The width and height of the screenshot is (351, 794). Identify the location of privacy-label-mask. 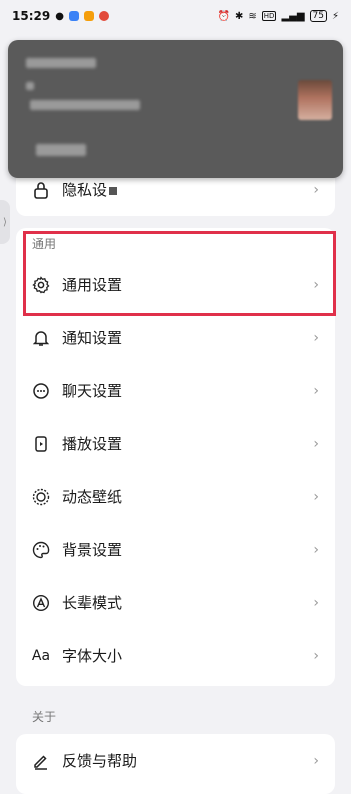
(113, 190).